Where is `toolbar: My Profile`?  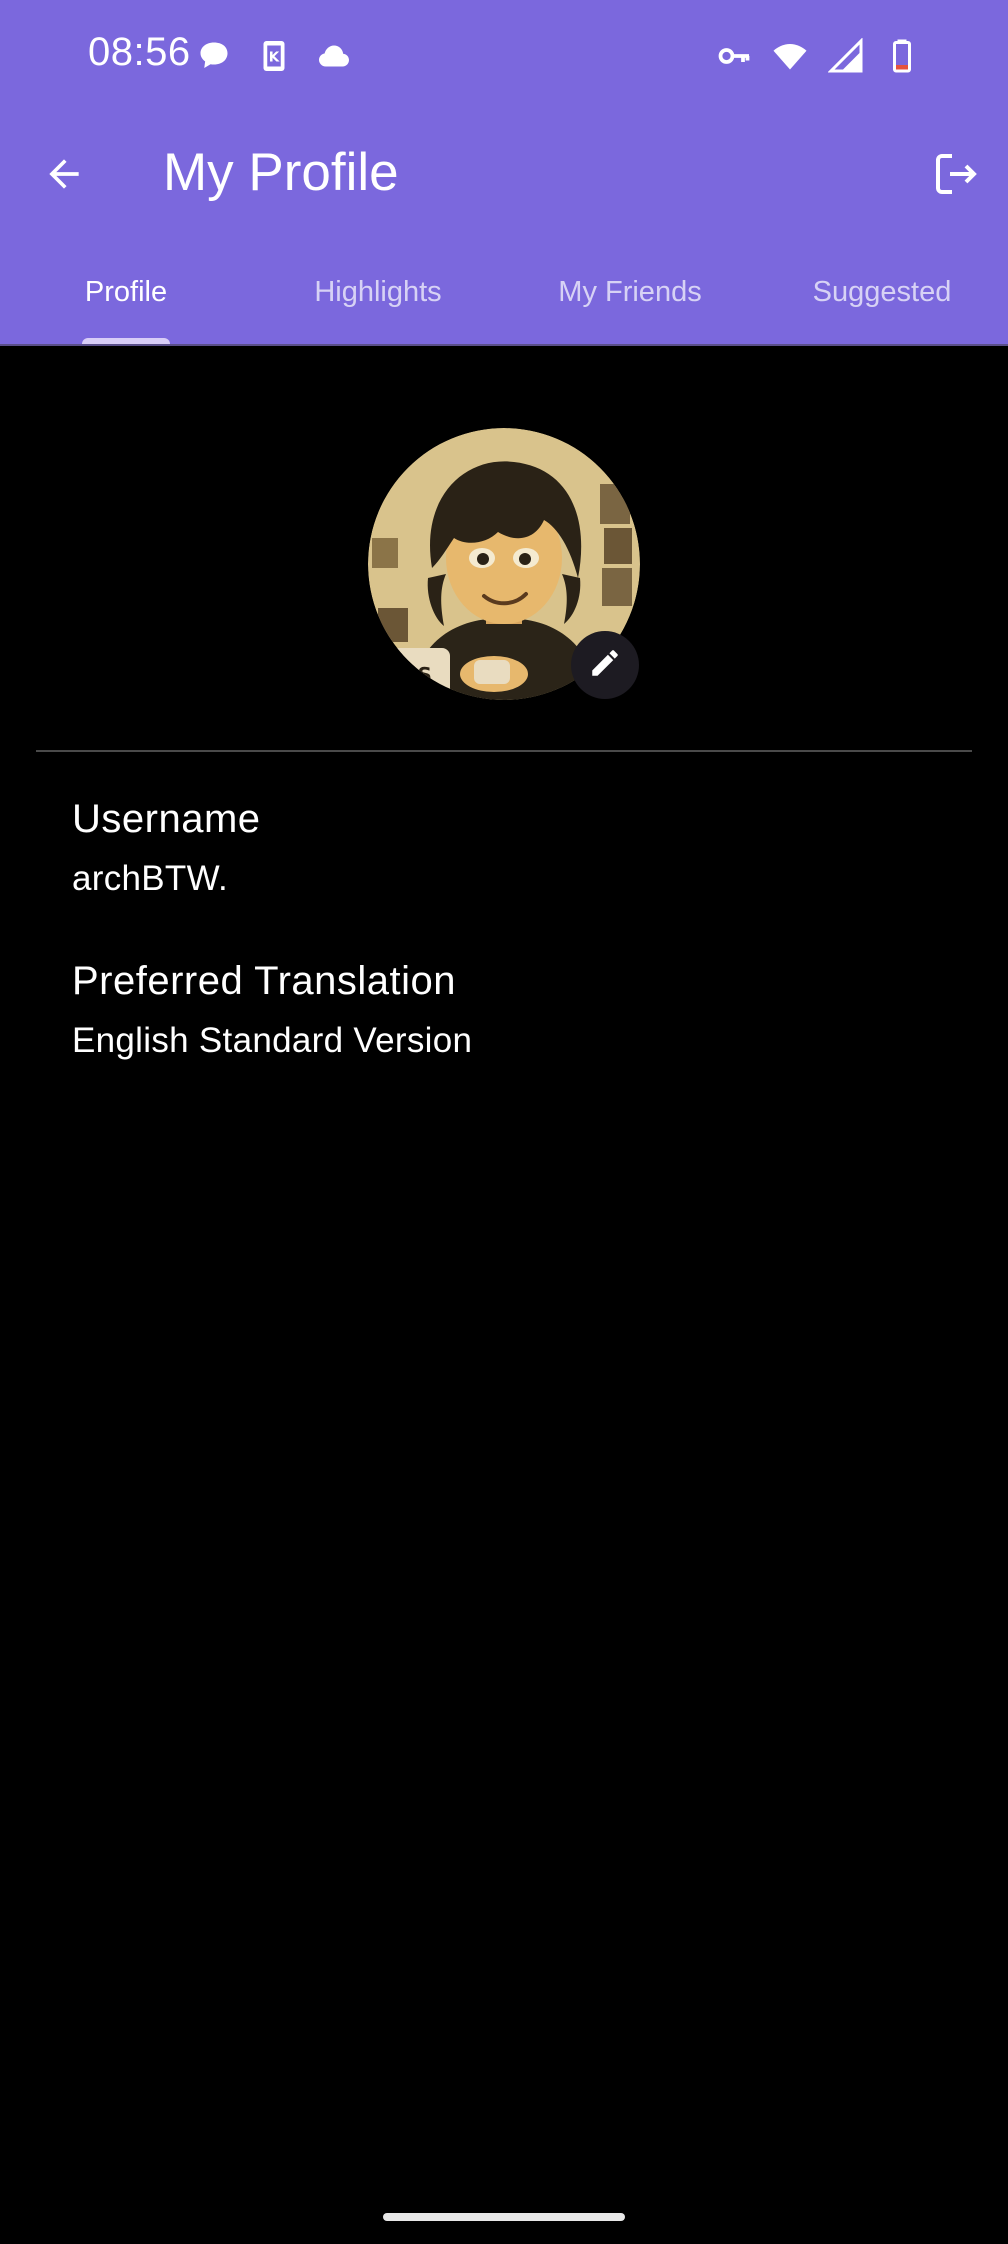
toolbar: My Profile is located at coordinates (504, 176).